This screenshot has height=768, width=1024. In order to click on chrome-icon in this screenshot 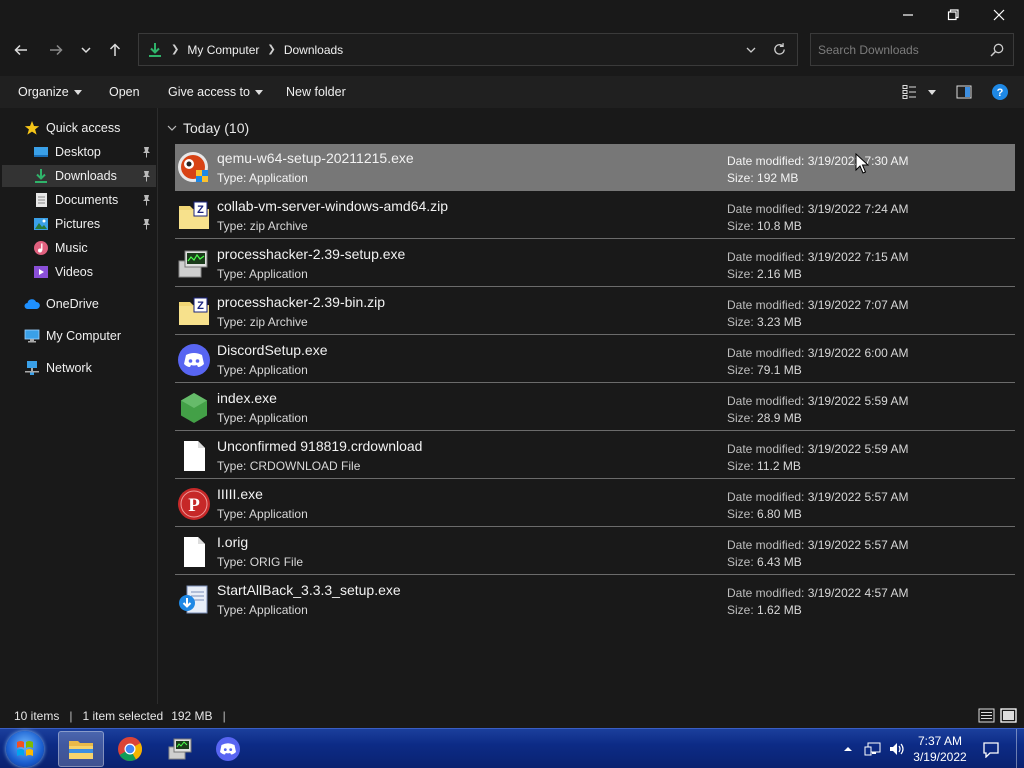, I will do `click(130, 749)`.